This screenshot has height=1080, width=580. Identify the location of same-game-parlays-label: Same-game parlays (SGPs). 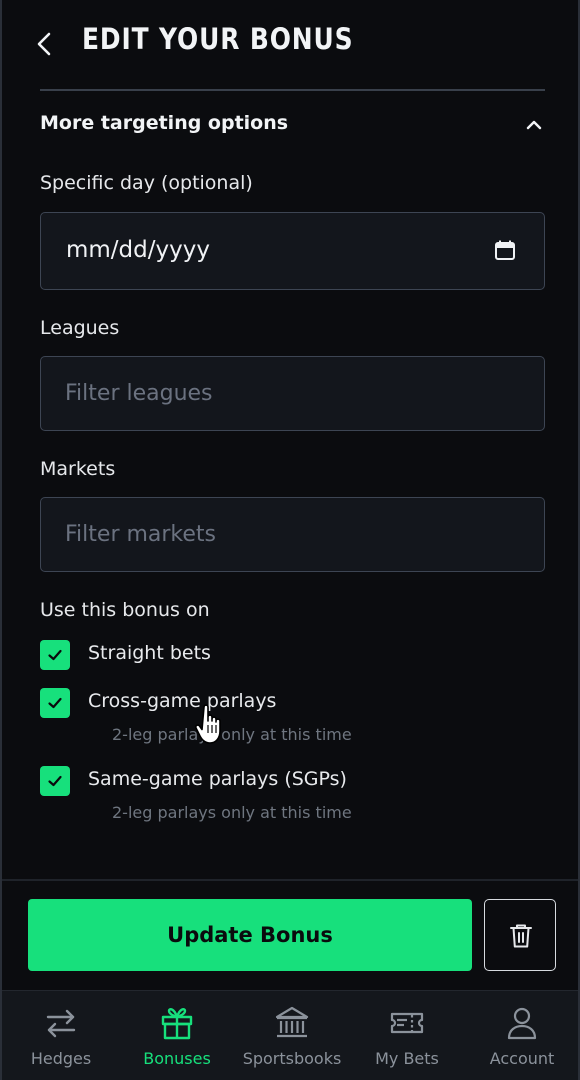
(217, 779).